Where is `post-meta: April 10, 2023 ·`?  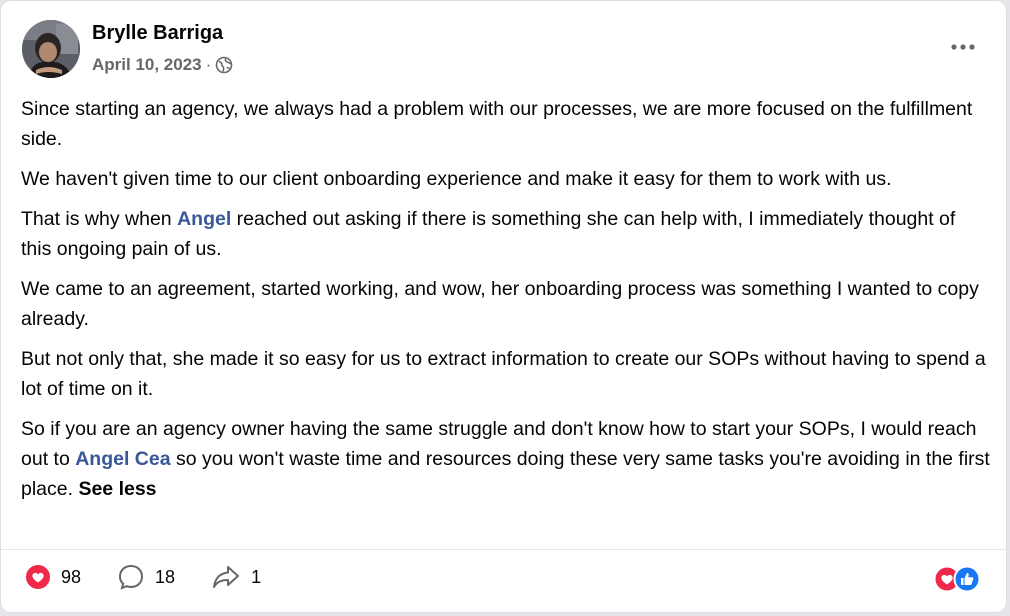
post-meta: April 10, 2023 · is located at coordinates (162, 65).